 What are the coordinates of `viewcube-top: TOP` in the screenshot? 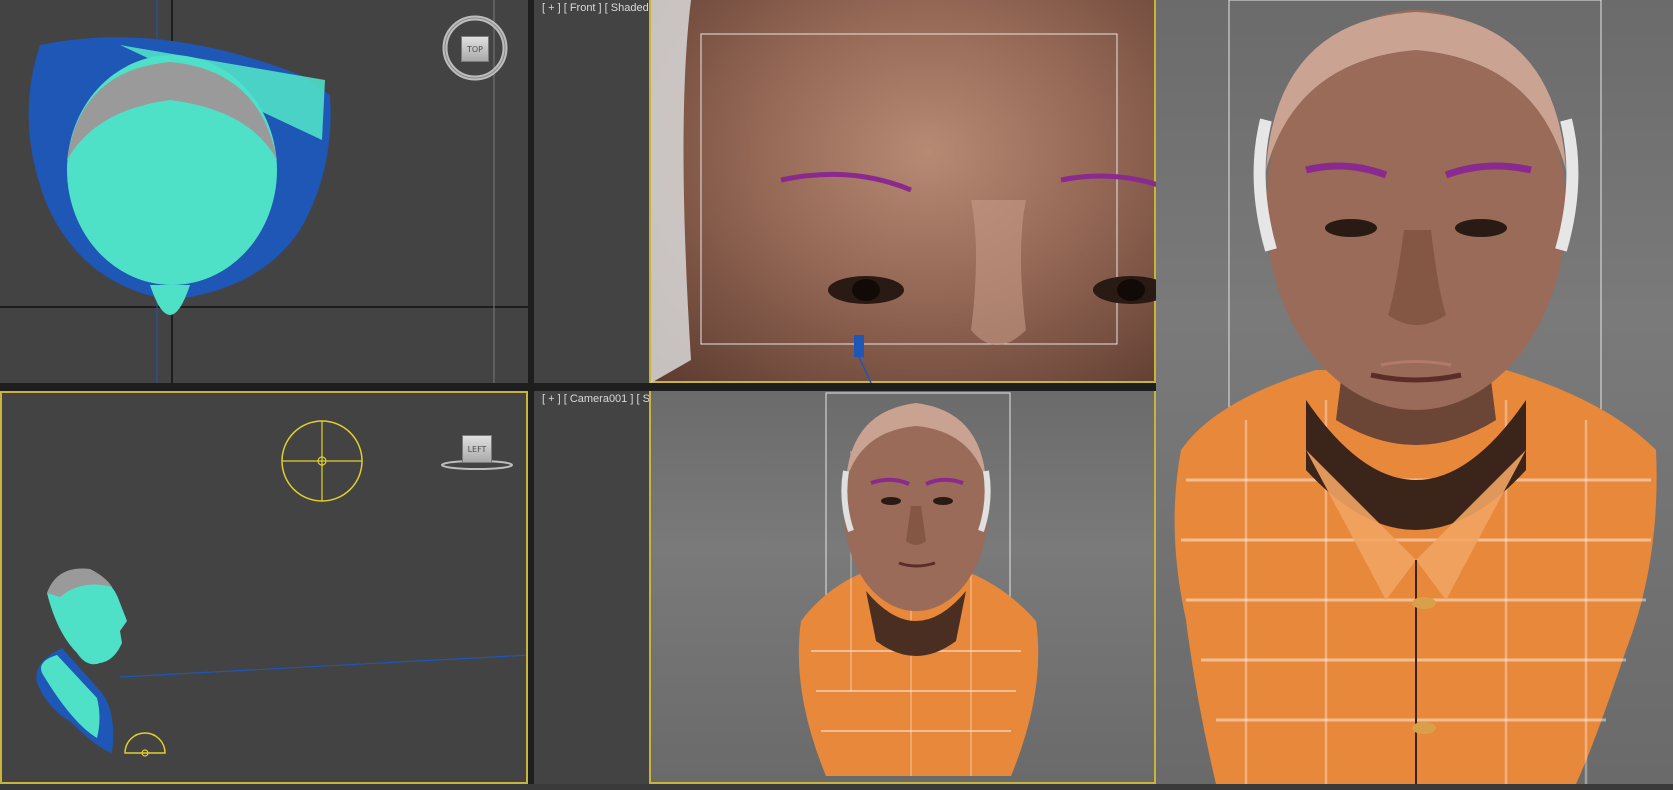 It's located at (475, 48).